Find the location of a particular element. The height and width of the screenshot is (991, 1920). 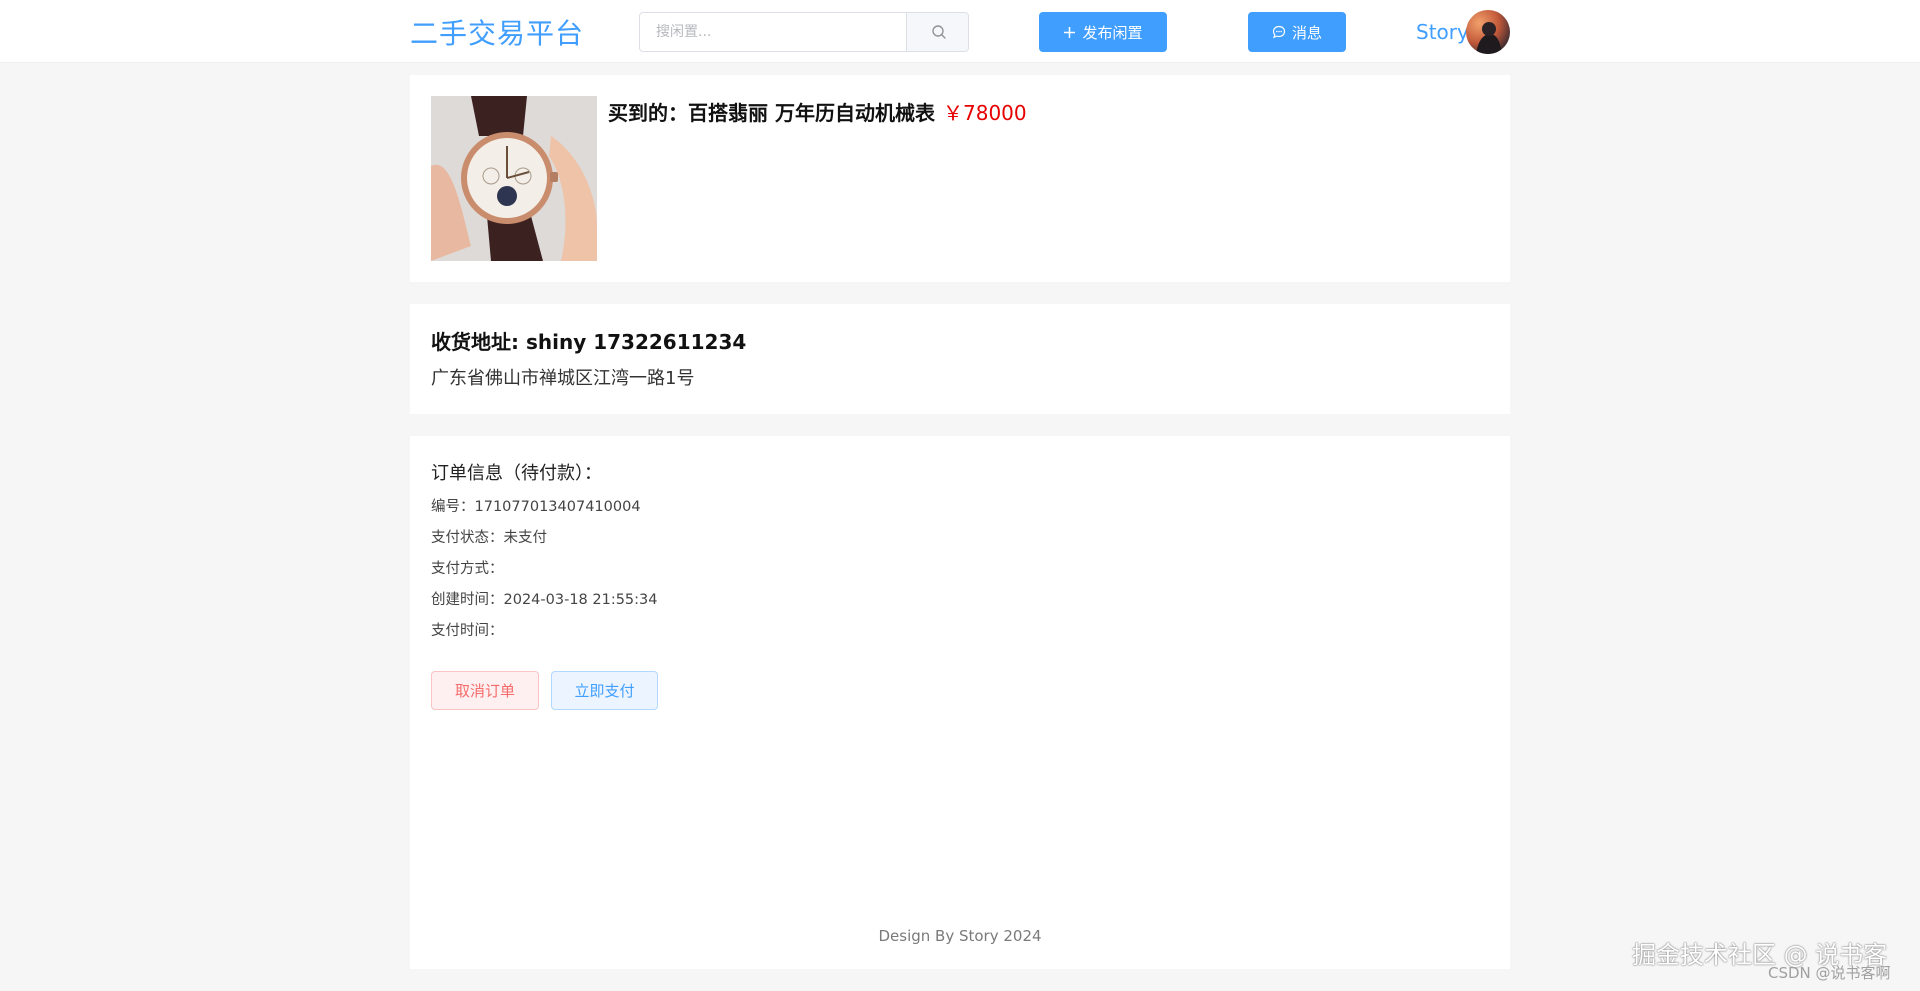

payment-status: 支付状态：未支付 is located at coordinates (489, 538).